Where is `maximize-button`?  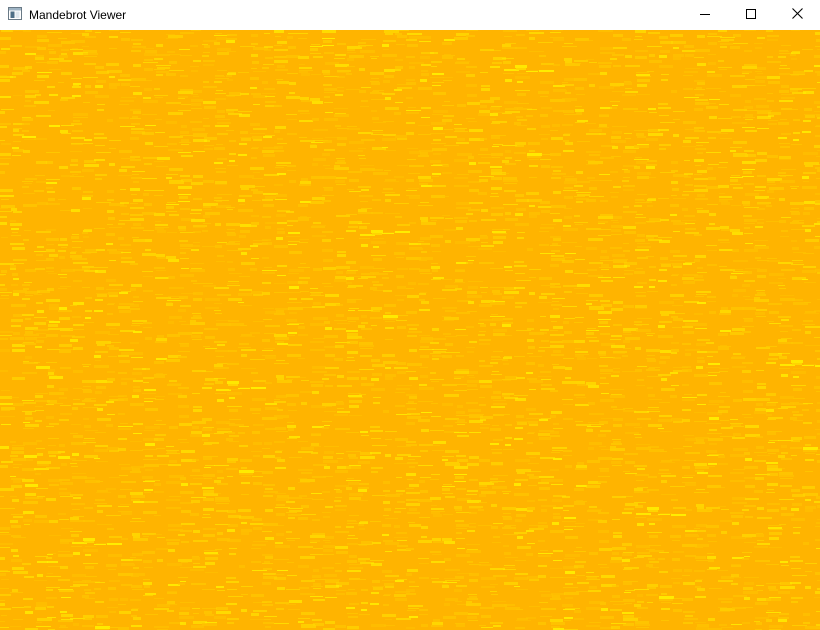 maximize-button is located at coordinates (751, 15).